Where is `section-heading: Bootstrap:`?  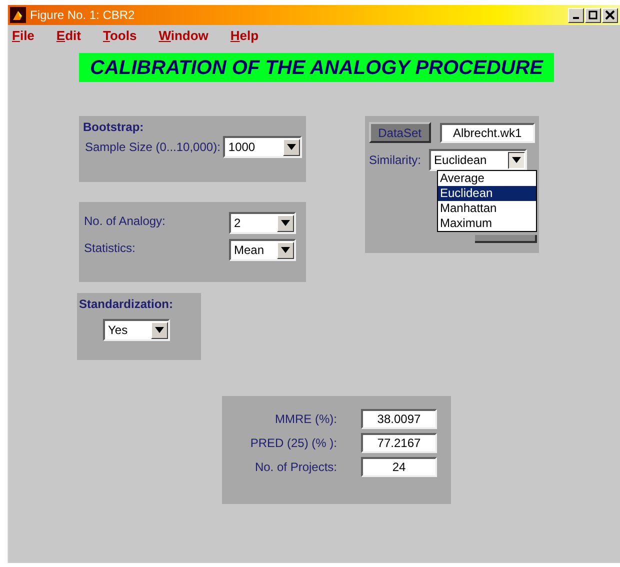
section-heading: Bootstrap: is located at coordinates (114, 127).